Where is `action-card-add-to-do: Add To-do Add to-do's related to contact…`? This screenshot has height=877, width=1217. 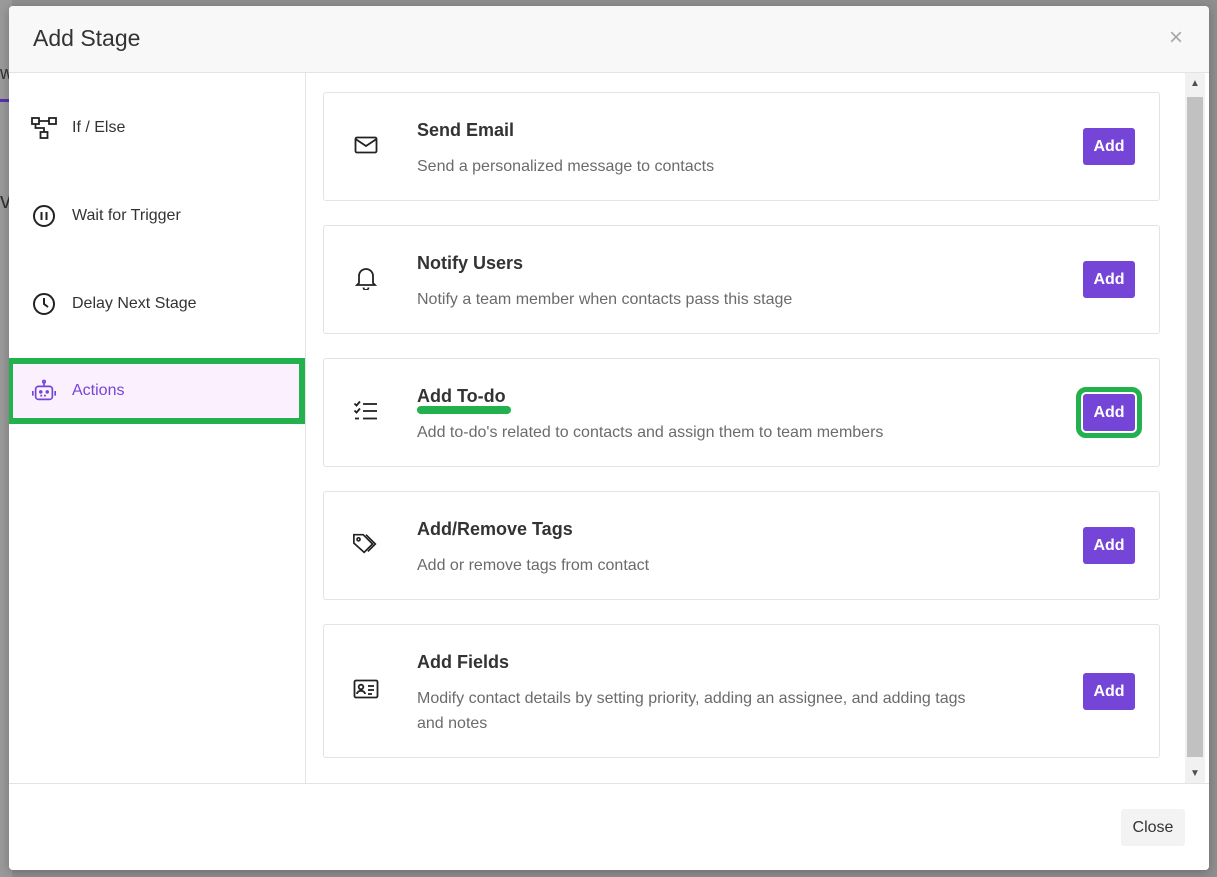
action-card-add-to-do: Add To-do Add to-do's related to contact… is located at coordinates (741, 412).